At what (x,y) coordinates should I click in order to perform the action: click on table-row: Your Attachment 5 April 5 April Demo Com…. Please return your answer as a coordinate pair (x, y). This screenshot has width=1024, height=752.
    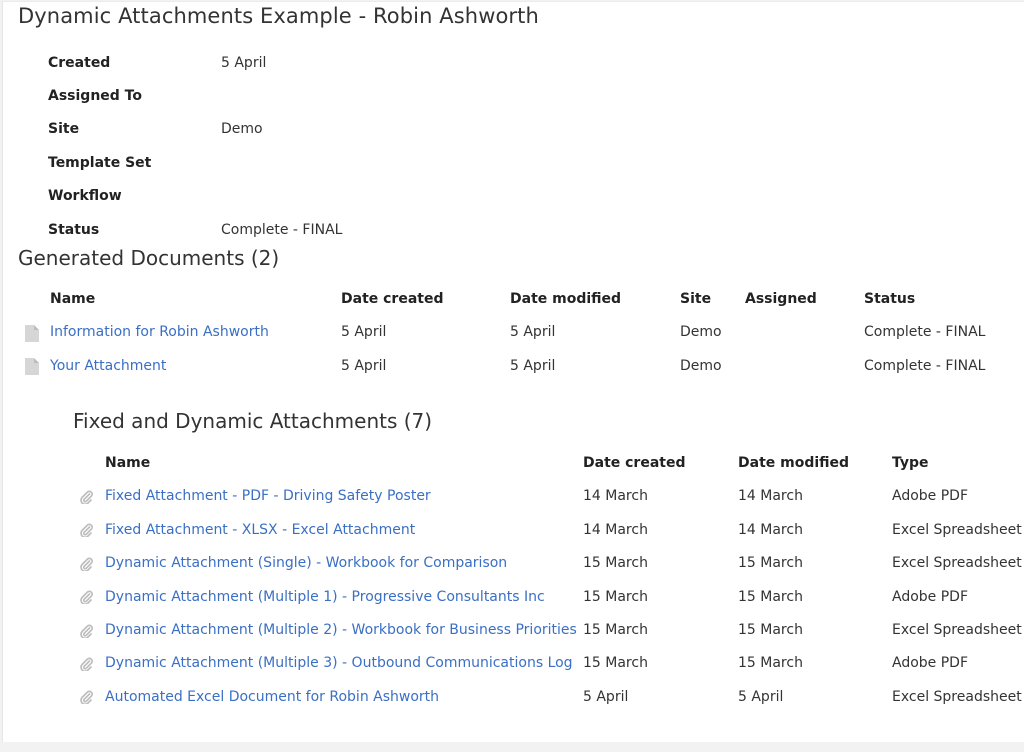
    Looking at the image, I should click on (512, 366).